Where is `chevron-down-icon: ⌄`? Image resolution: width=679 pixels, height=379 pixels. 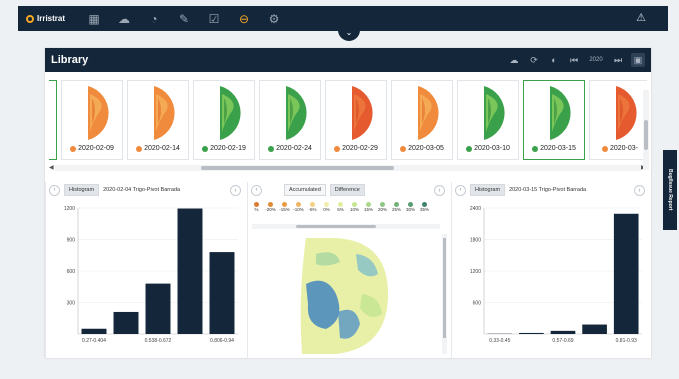 chevron-down-icon: ⌄ is located at coordinates (349, 34).